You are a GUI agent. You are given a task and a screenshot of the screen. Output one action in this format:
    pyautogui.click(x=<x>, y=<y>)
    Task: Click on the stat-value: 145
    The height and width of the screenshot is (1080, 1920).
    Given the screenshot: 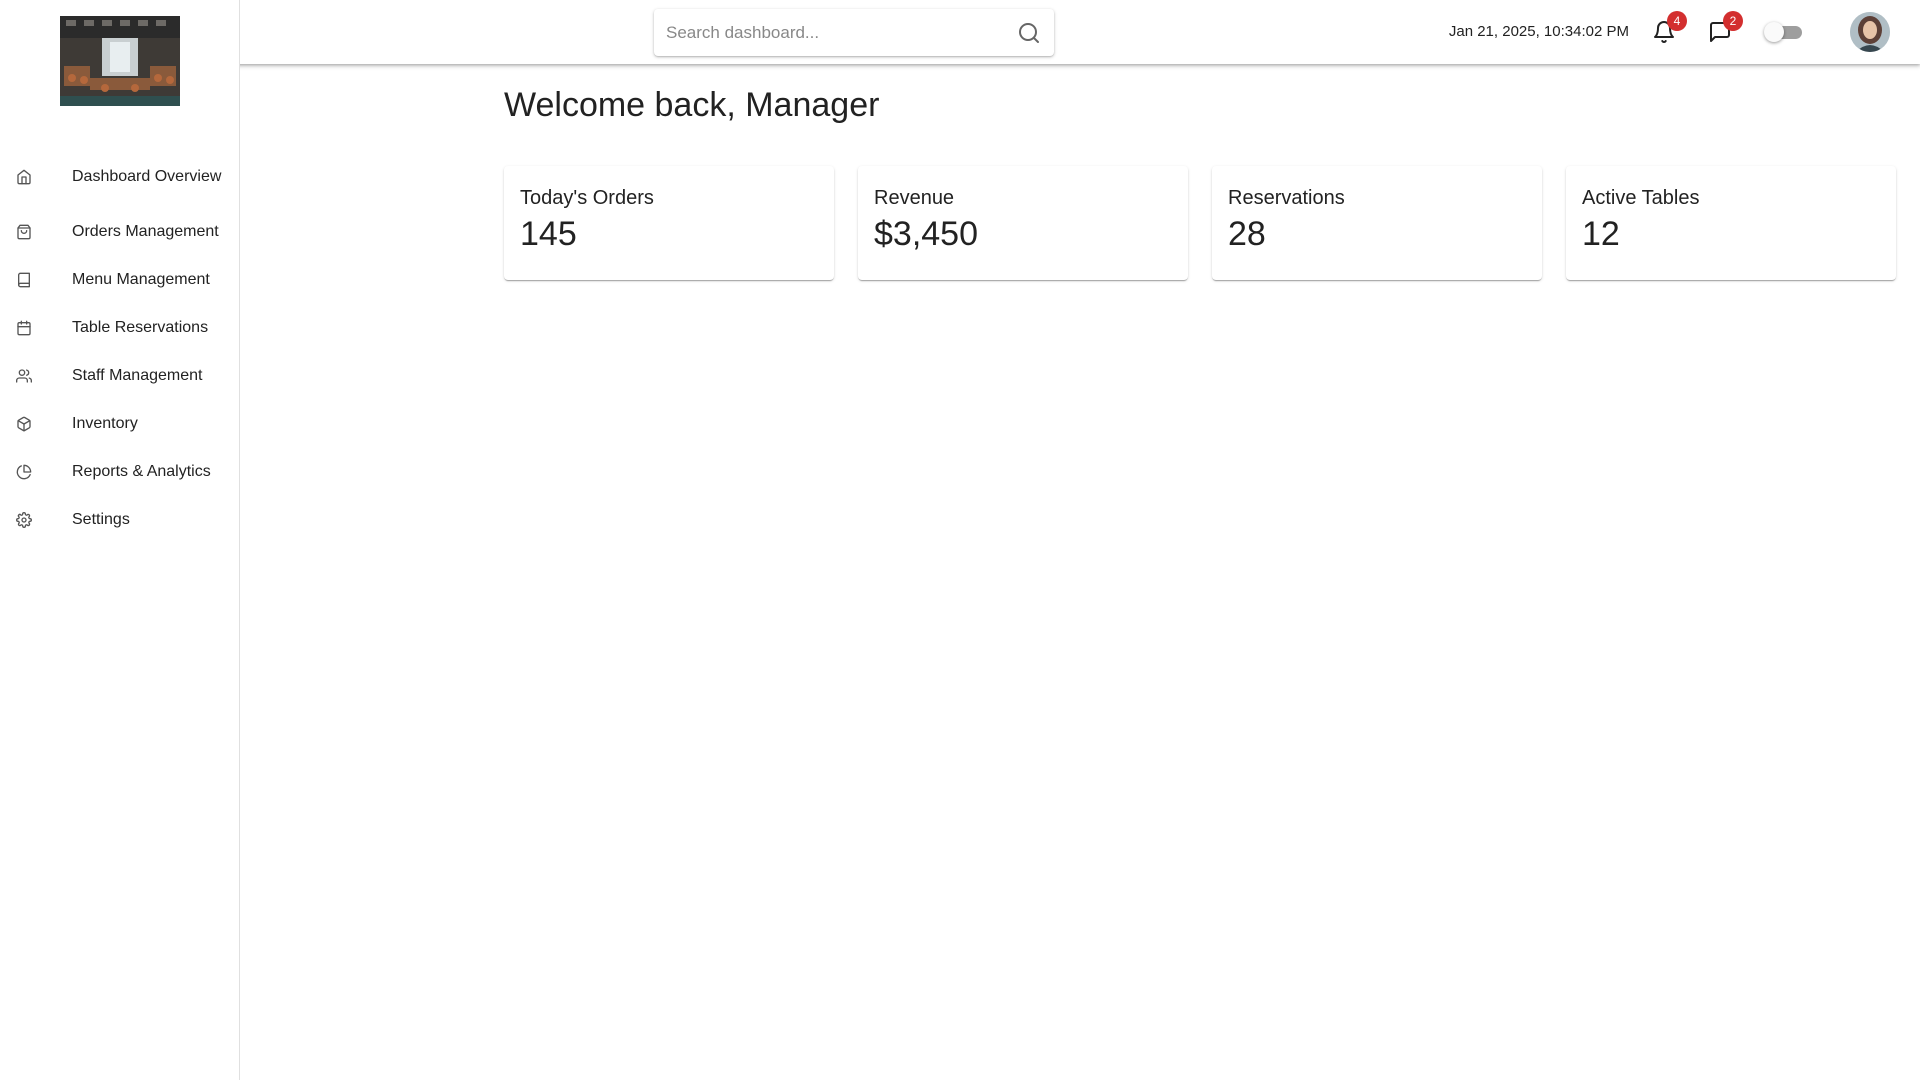 What is the action you would take?
    pyautogui.click(x=548, y=234)
    